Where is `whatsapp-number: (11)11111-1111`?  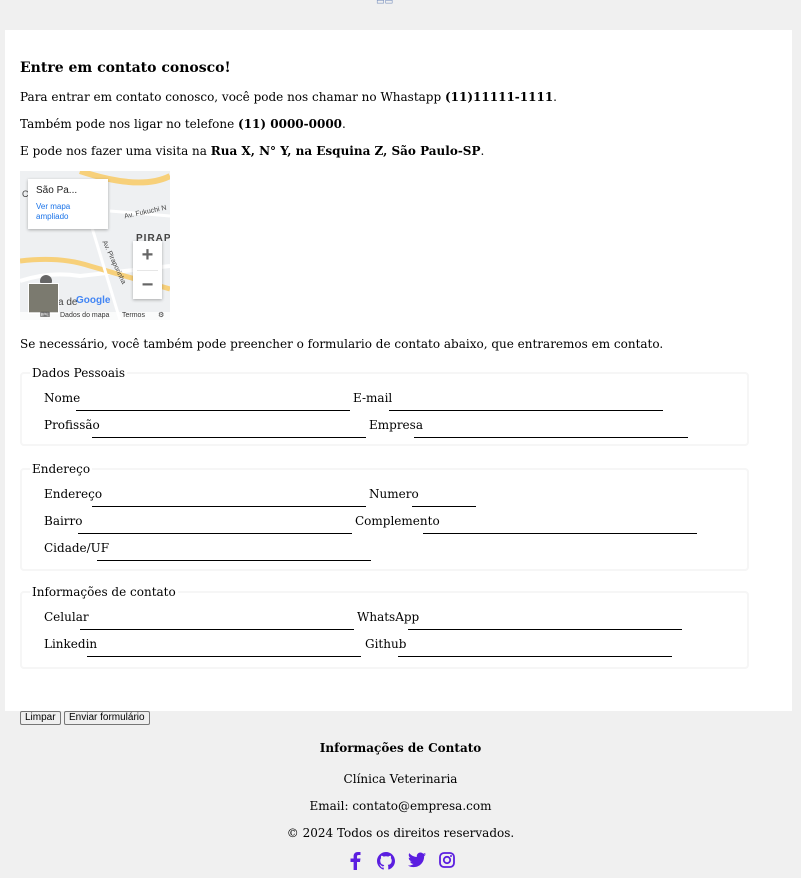 whatsapp-number: (11)11111-1111 is located at coordinates (499, 97).